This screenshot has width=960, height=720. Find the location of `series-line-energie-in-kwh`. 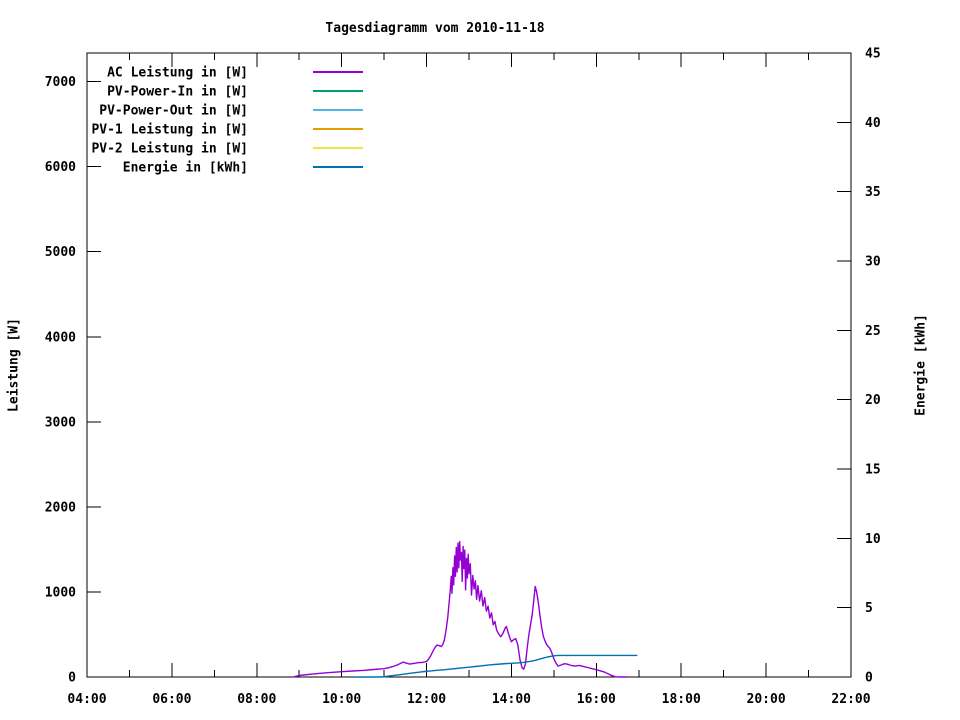

series-line-energie-in-kwh is located at coordinates (496, 666).